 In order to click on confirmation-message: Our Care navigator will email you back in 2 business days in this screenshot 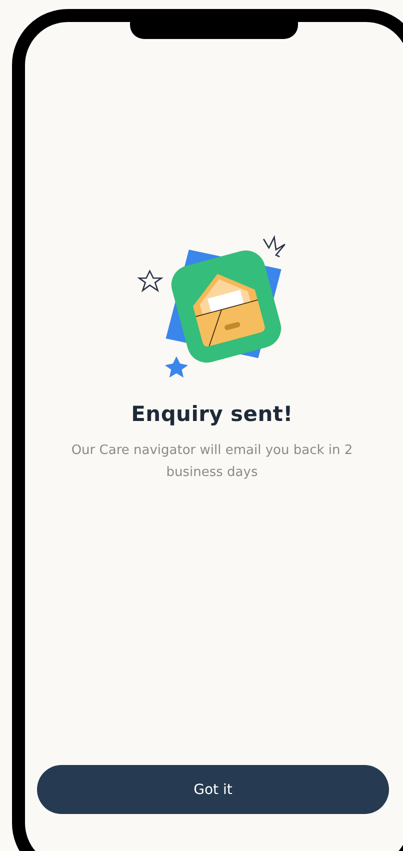, I will do `click(212, 462)`.